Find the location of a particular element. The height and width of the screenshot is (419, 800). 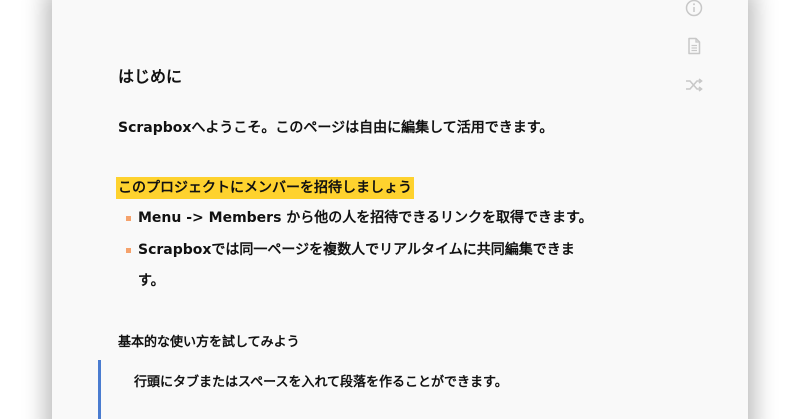

document-icon is located at coordinates (694, 46).